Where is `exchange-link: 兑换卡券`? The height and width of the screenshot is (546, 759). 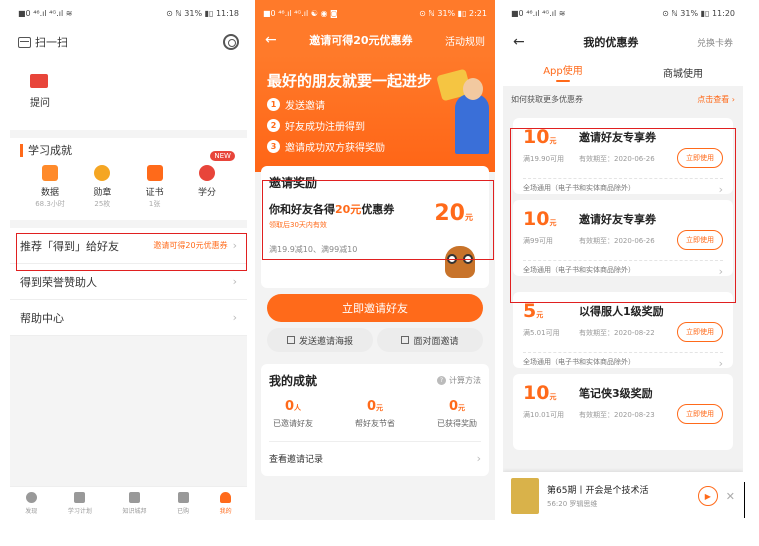
exchange-link: 兑换卡券 is located at coordinates (715, 42).